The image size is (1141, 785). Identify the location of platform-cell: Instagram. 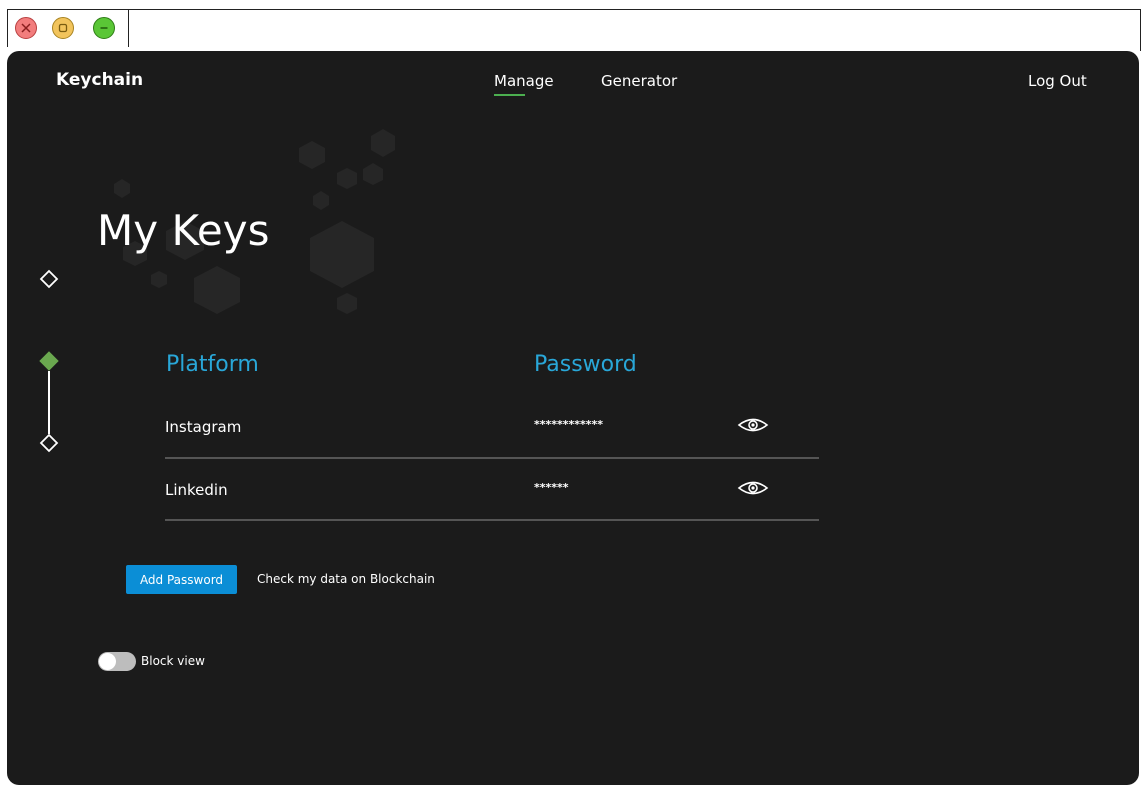
(203, 427).